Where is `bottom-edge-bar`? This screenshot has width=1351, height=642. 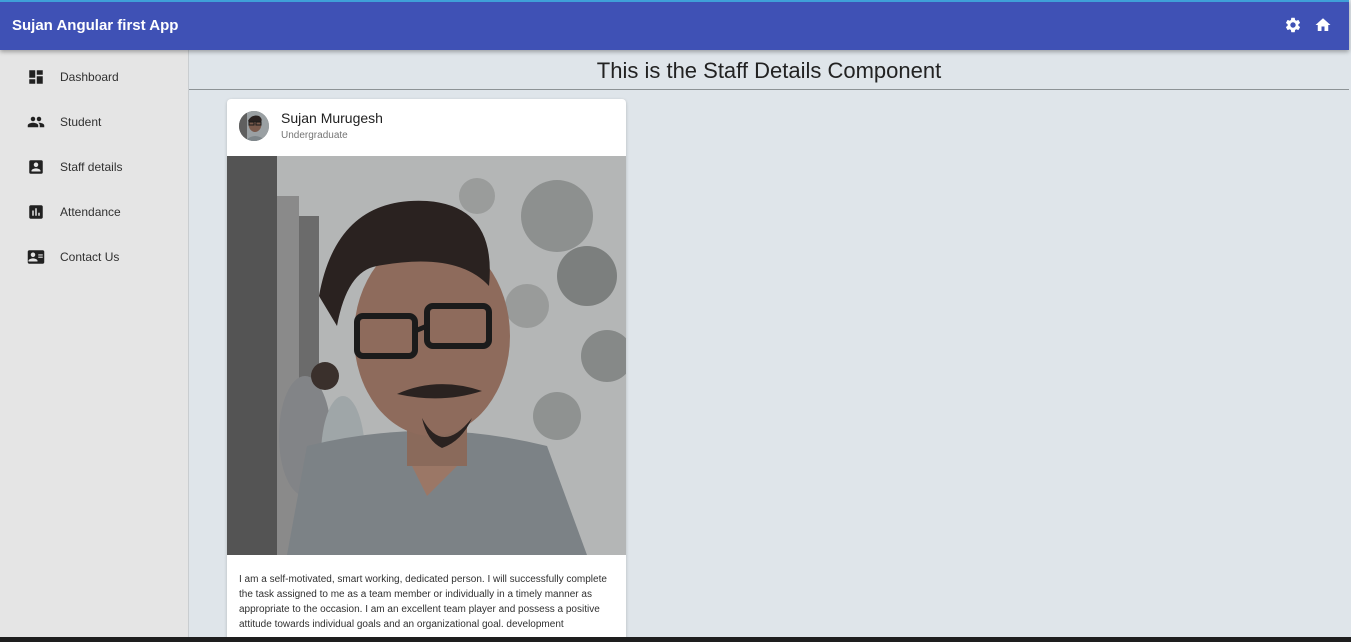 bottom-edge-bar is located at coordinates (675, 639).